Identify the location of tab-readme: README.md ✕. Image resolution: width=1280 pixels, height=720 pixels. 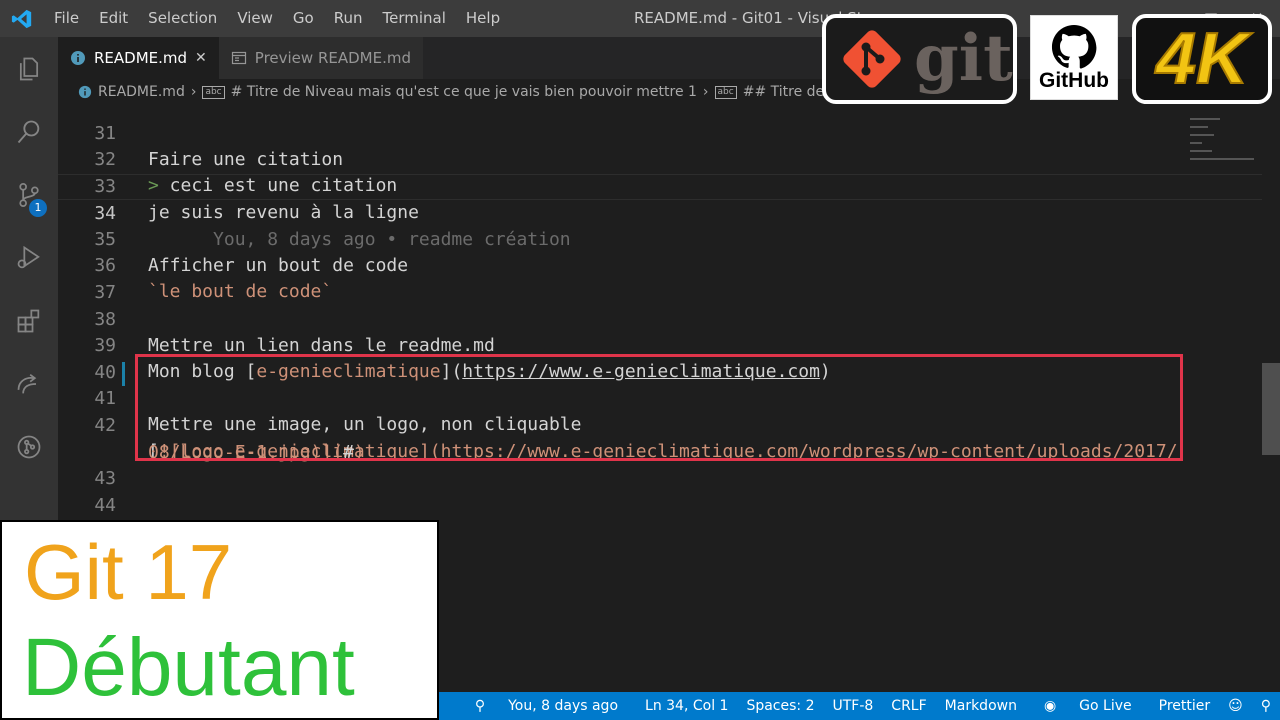
(138, 58).